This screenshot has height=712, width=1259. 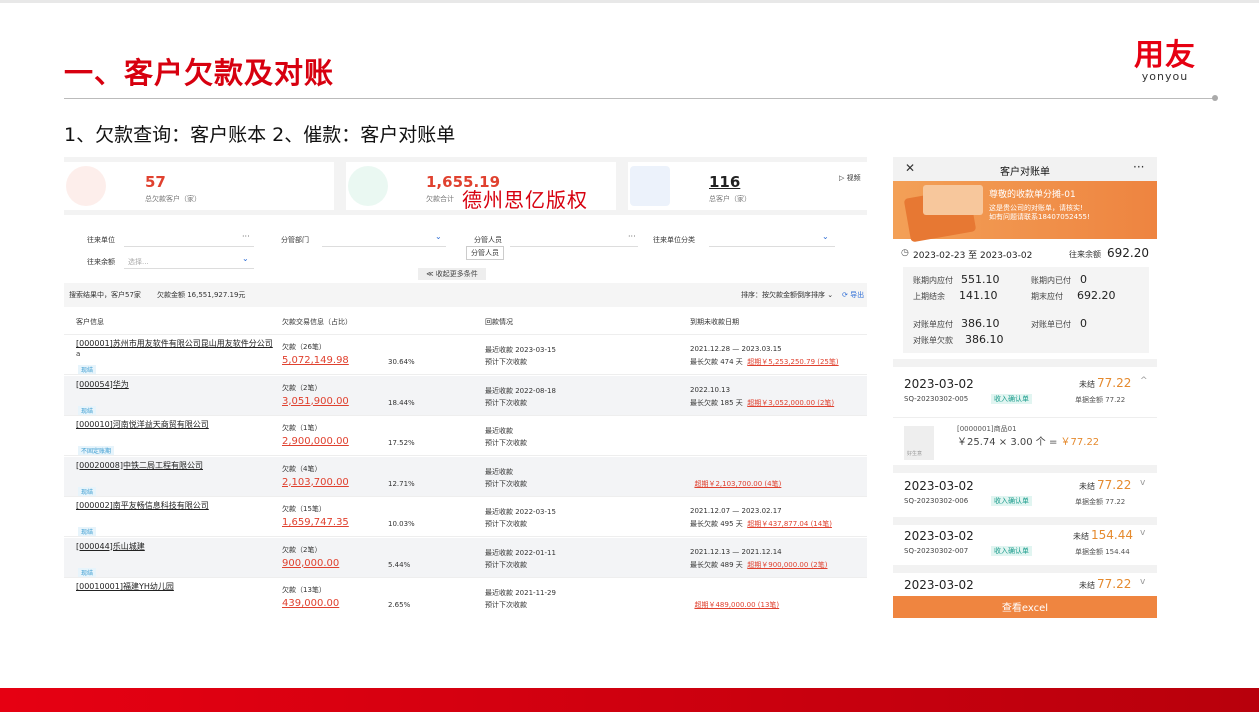 What do you see at coordinates (933, 280) in the screenshot?
I see `sum-key: 账期内应付` at bounding box center [933, 280].